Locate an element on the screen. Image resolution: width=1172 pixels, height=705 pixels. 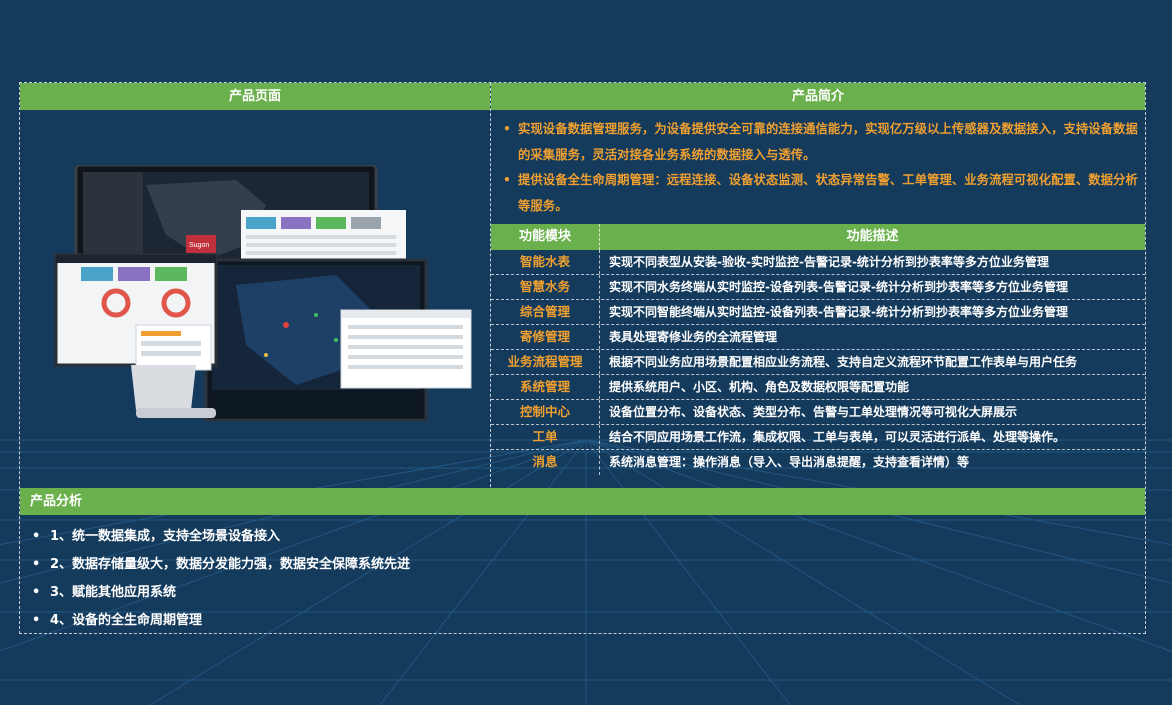
module-cell: 工单 is located at coordinates (545, 437).